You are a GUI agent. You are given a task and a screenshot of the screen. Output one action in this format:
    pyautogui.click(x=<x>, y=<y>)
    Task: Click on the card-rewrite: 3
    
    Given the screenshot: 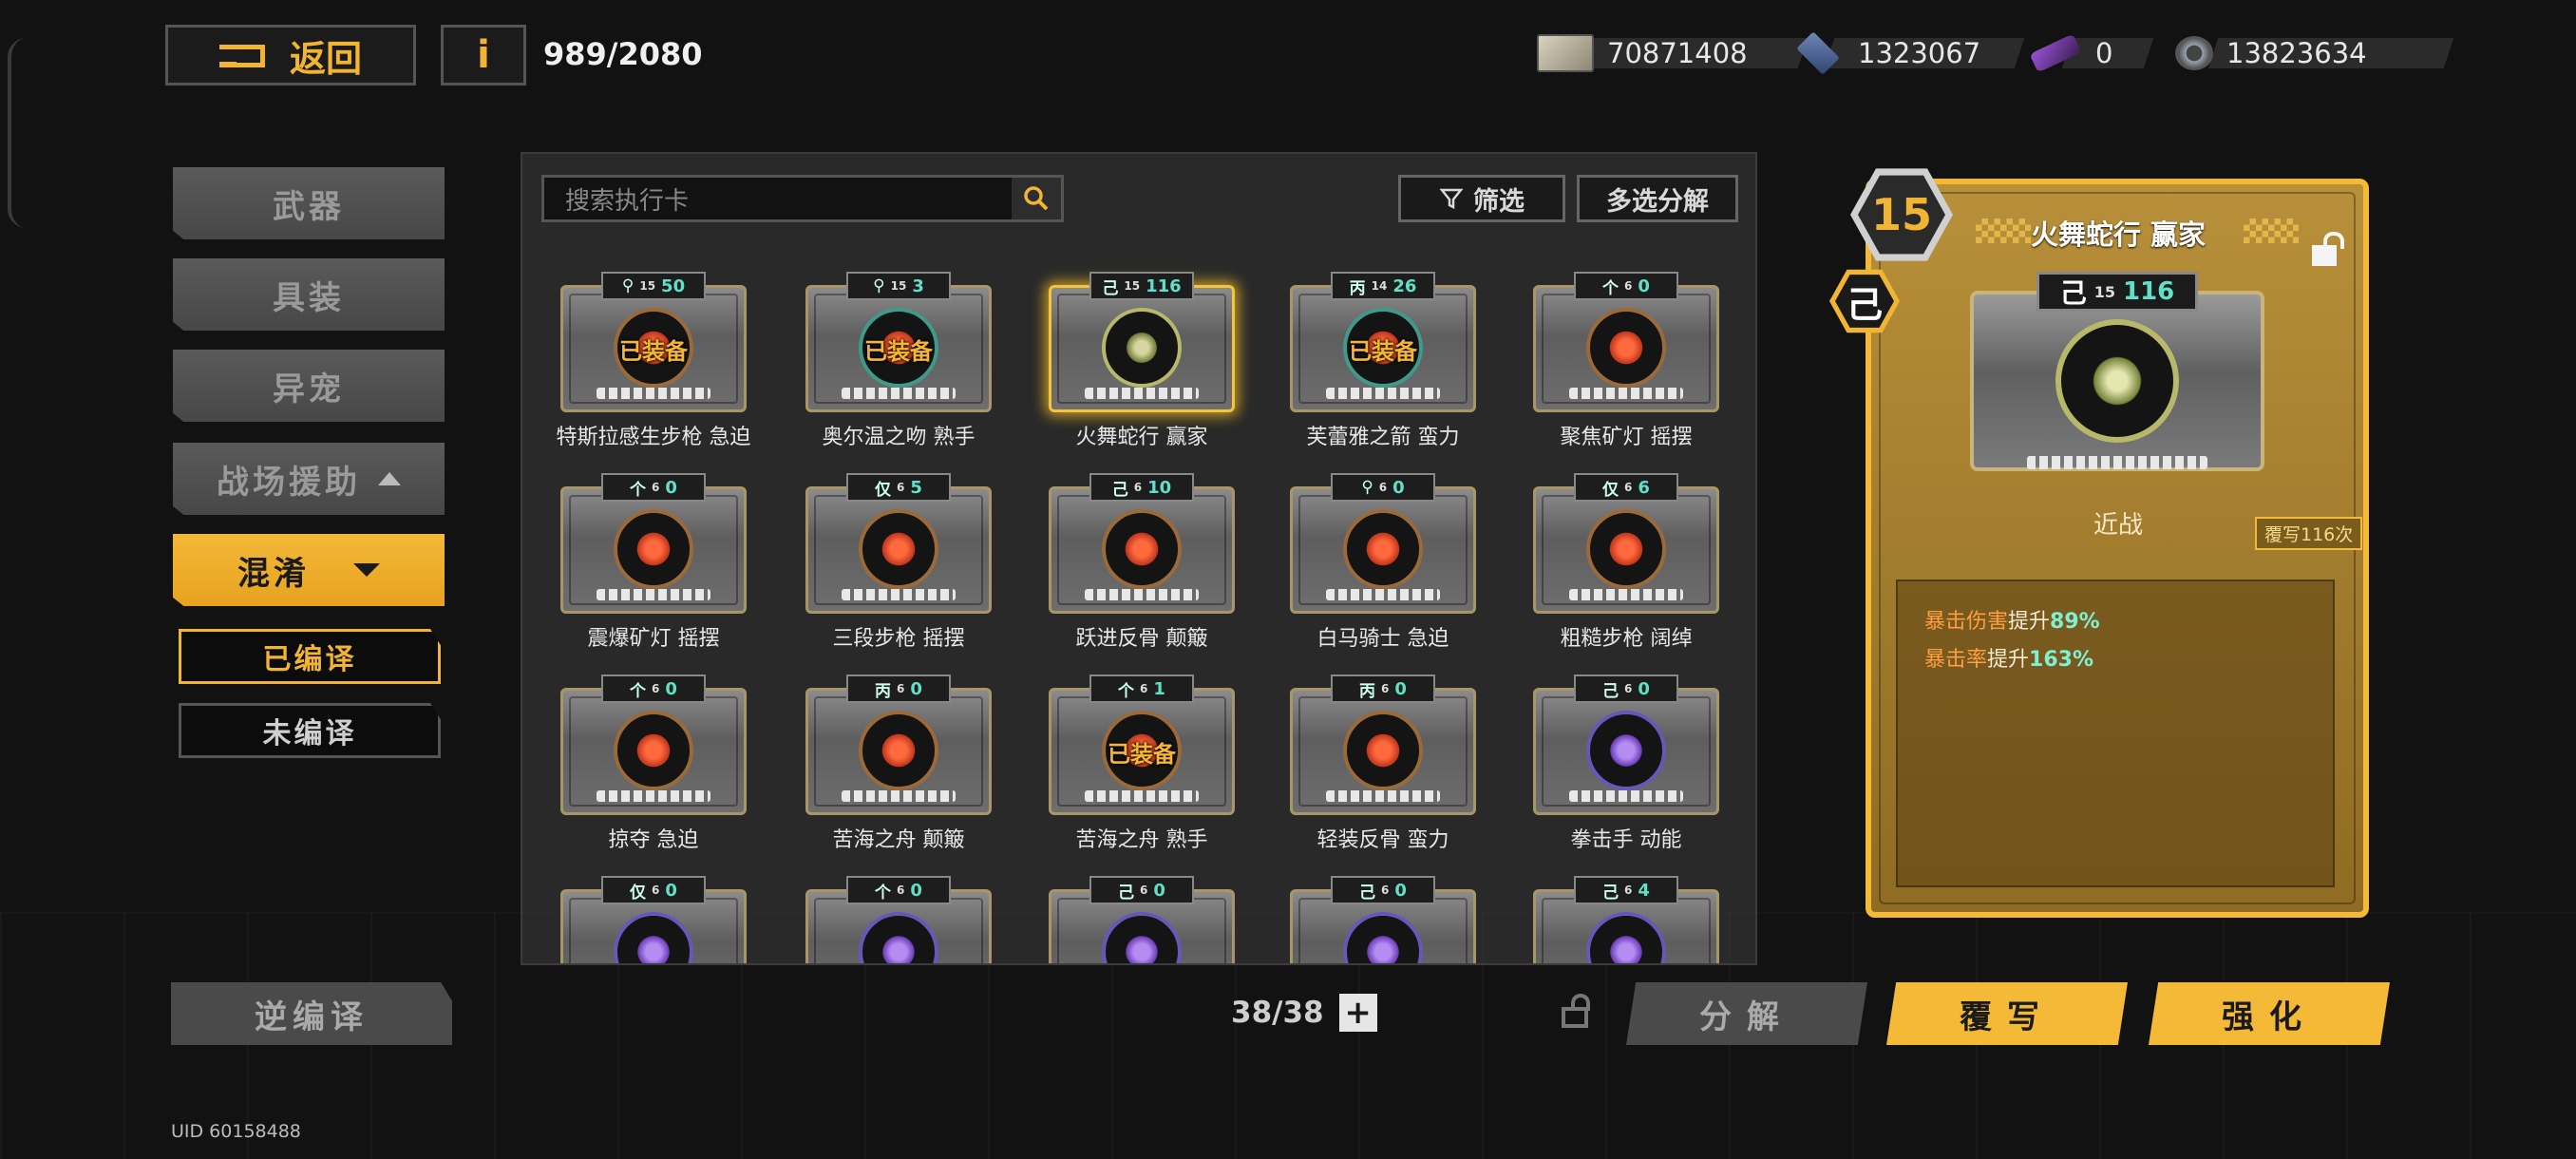 What is the action you would take?
    pyautogui.click(x=918, y=286)
    